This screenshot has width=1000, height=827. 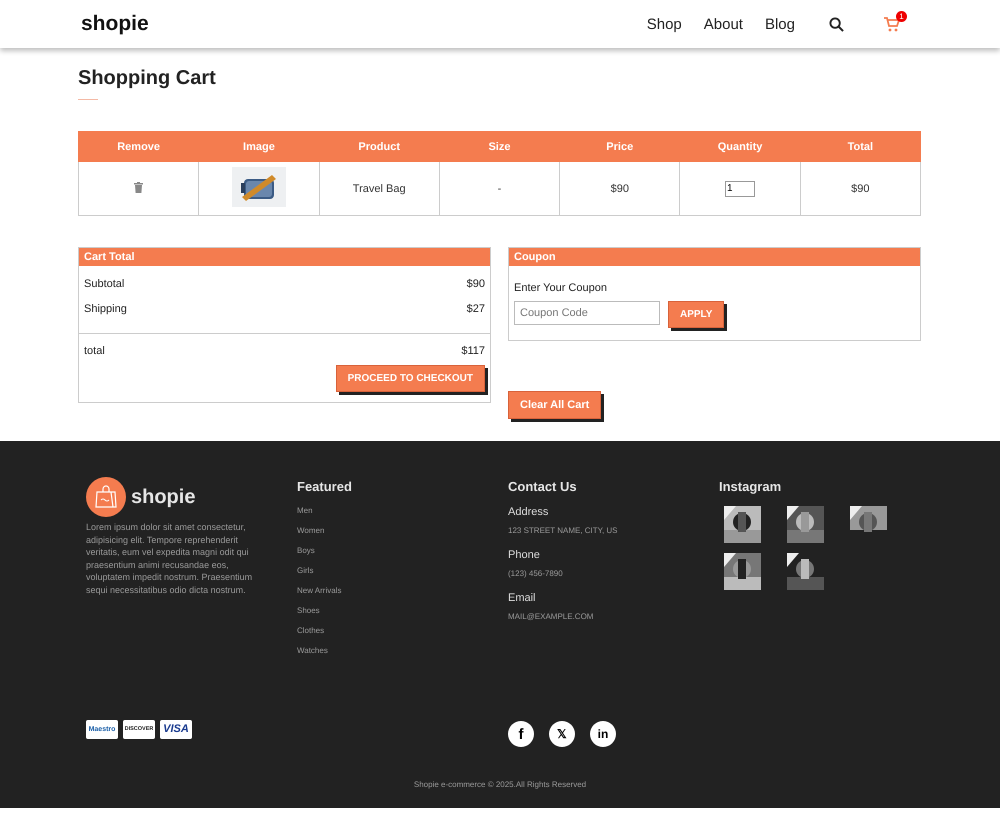 What do you see at coordinates (163, 497) in the screenshot?
I see `footer-logo: shopie` at bounding box center [163, 497].